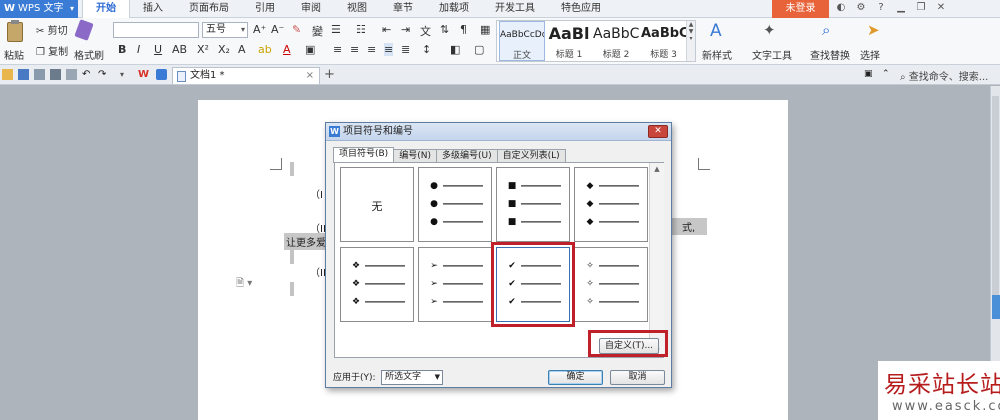 The image size is (1000, 420). What do you see at coordinates (277, 29) in the screenshot?
I see `shrink-font-icon: A⁻` at bounding box center [277, 29].